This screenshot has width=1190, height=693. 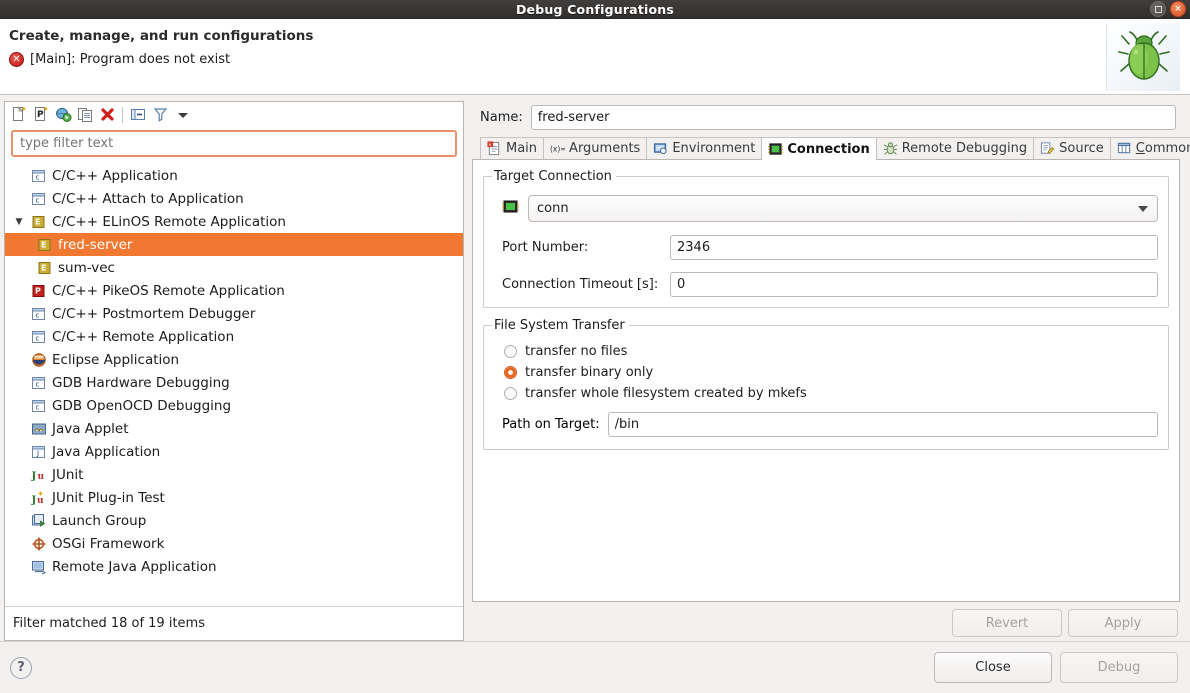 I want to click on tree-item: c GDB OpenOCD Debugging, so click(x=234, y=405).